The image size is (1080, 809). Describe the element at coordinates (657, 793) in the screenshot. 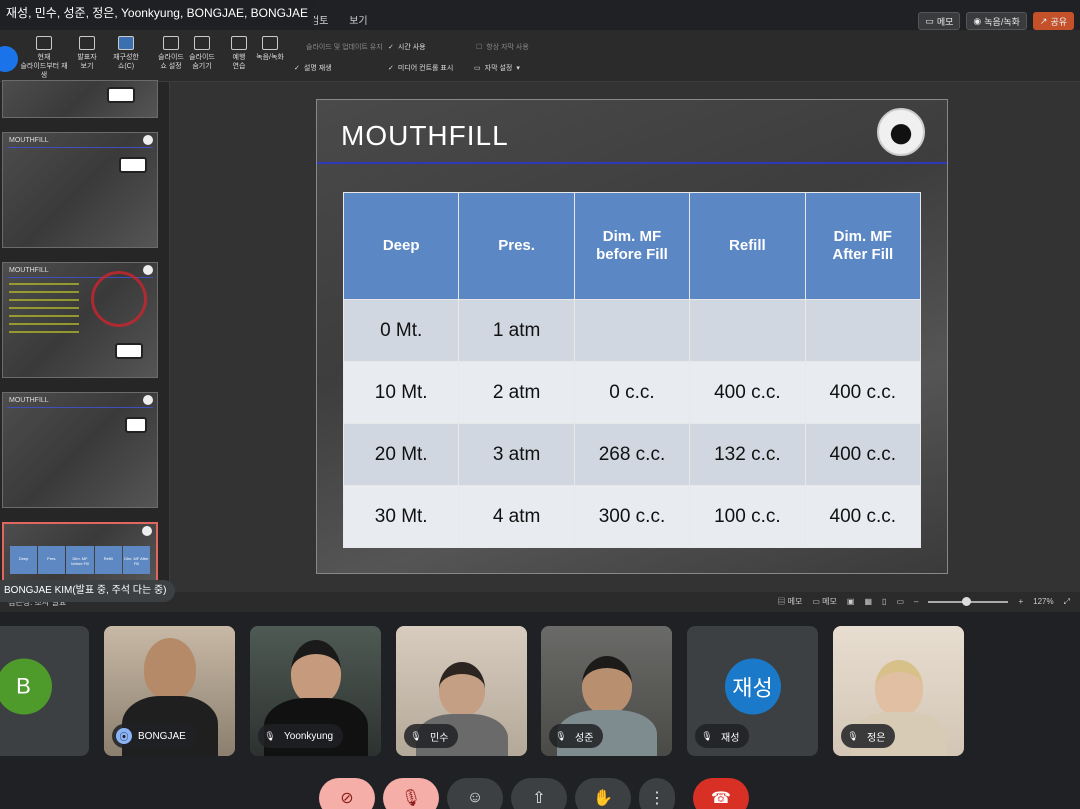

I see `more-options-button: ⋮` at that location.